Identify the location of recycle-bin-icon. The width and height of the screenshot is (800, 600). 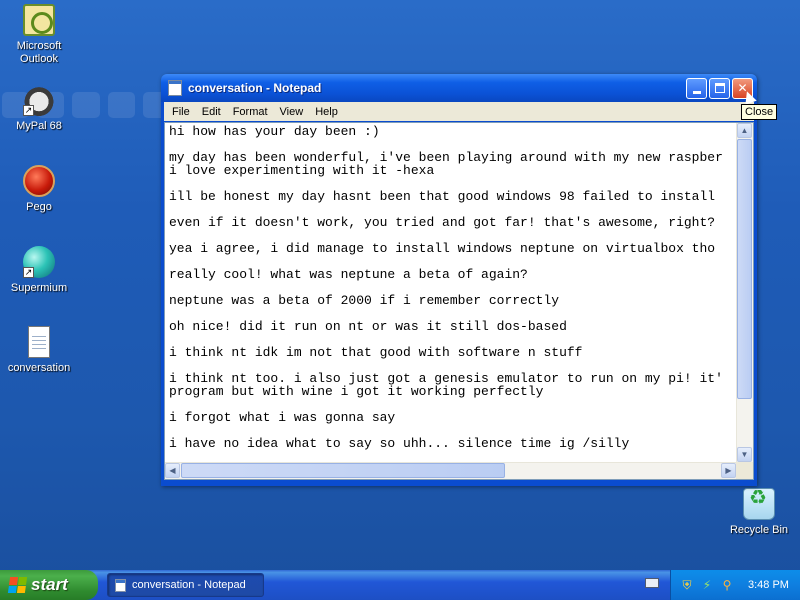
(759, 504).